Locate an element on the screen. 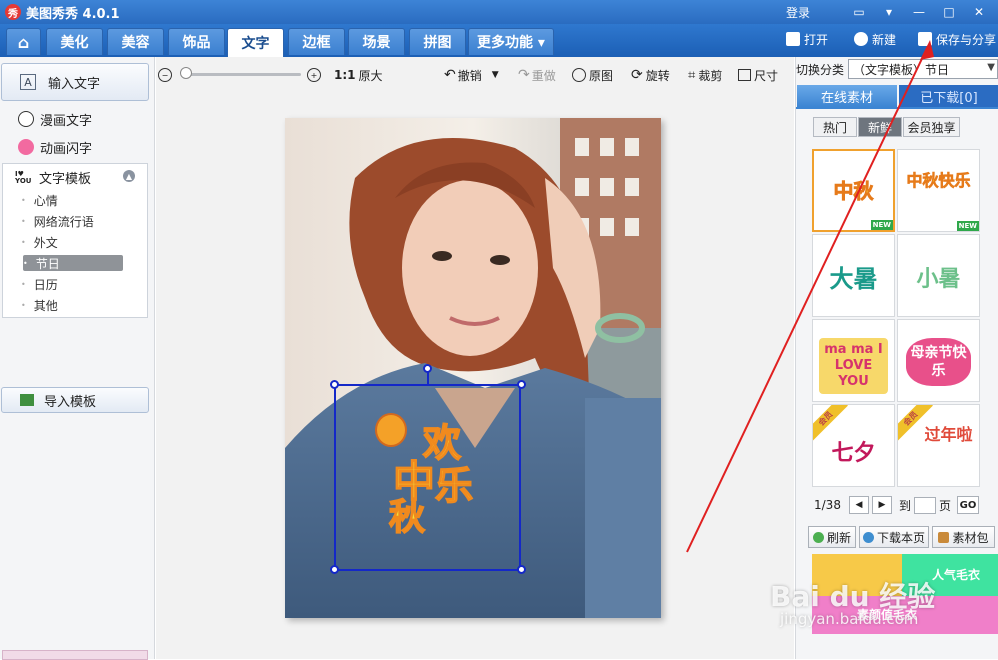 The image size is (998, 660). input-text-button: A 输入文字 is located at coordinates (75, 82).